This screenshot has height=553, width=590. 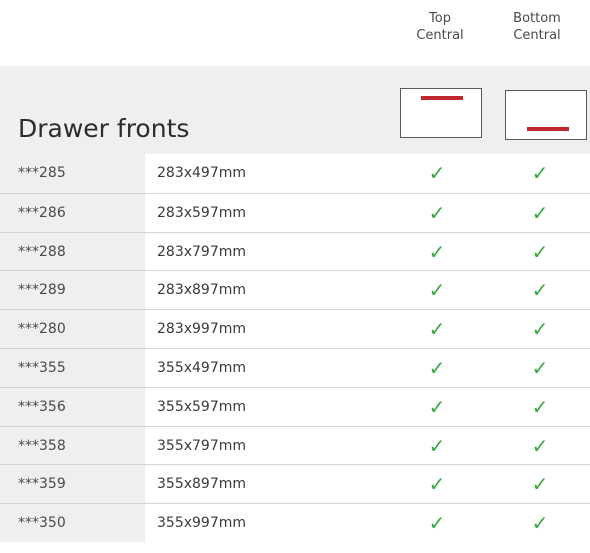 I want to click on table-row: ***356 355x597mm ✓ ✓, so click(x=295, y=406).